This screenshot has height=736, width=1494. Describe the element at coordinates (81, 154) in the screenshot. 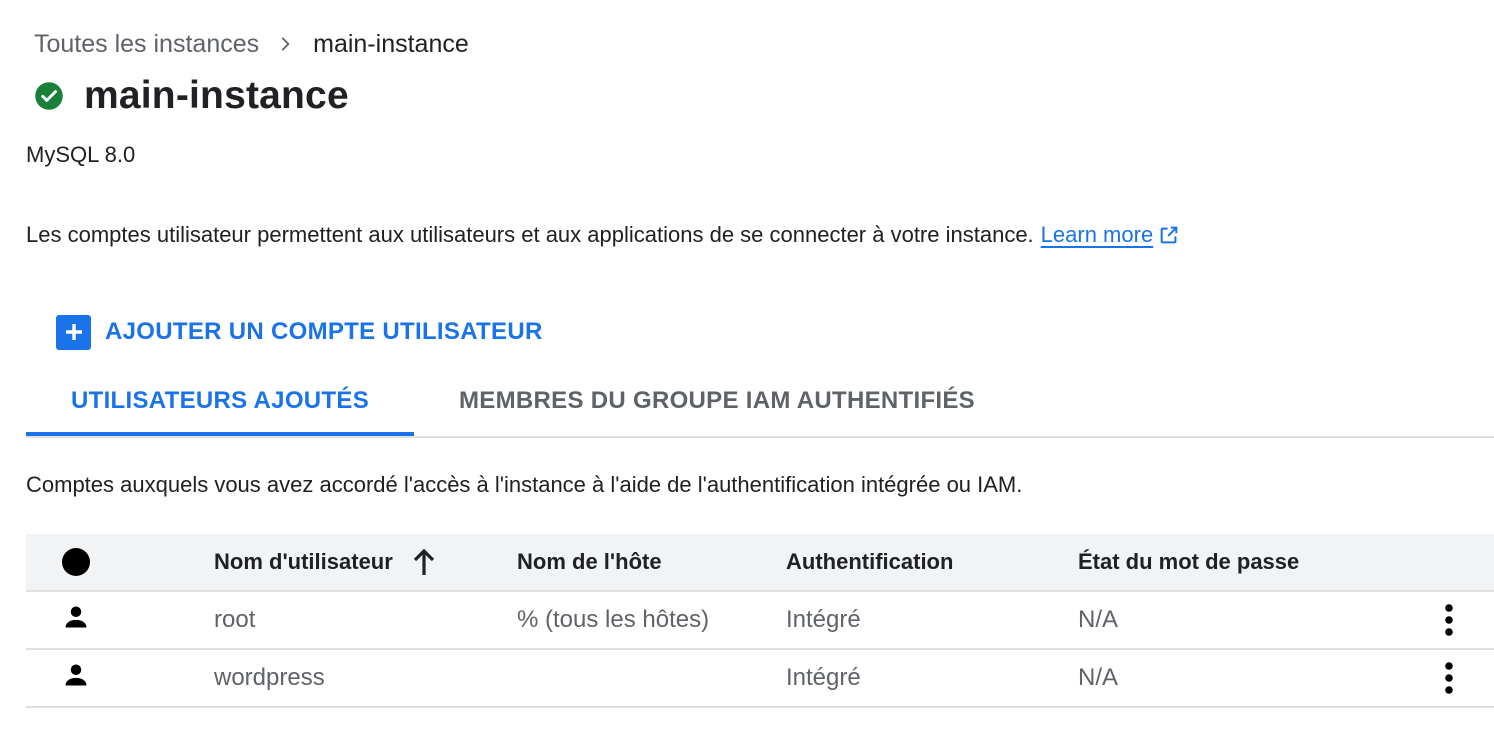

I see `instance-version: MySQL 8.0` at that location.